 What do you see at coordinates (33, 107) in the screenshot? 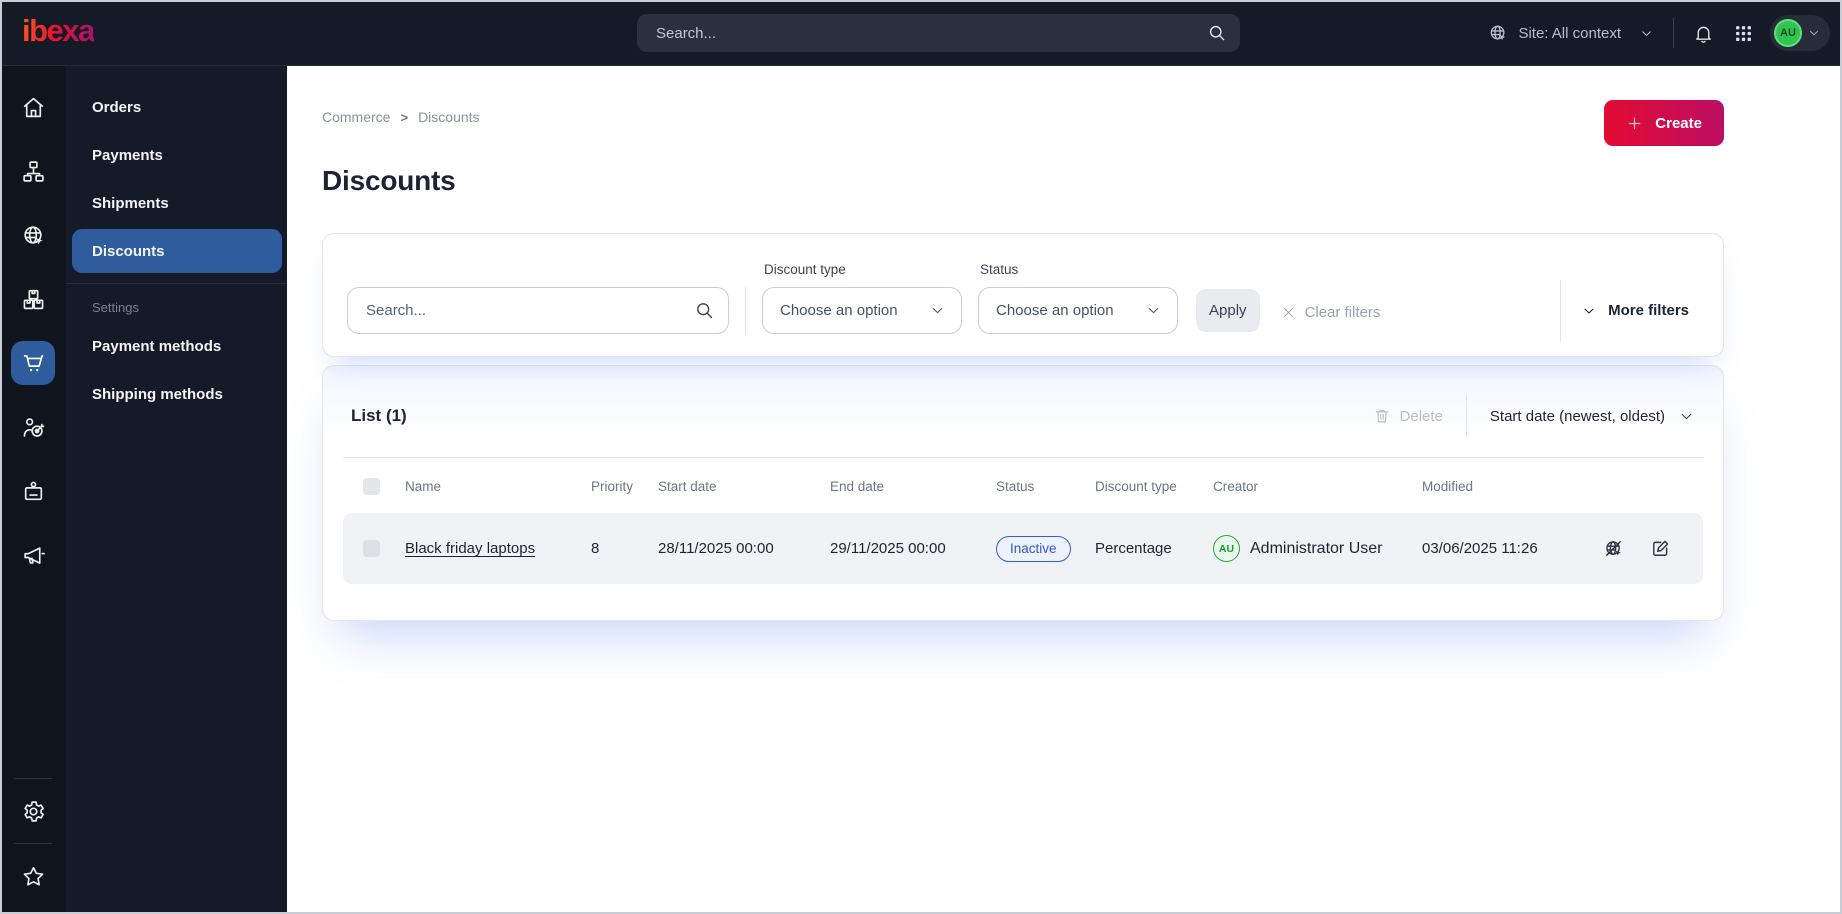
I see `nav-home` at bounding box center [33, 107].